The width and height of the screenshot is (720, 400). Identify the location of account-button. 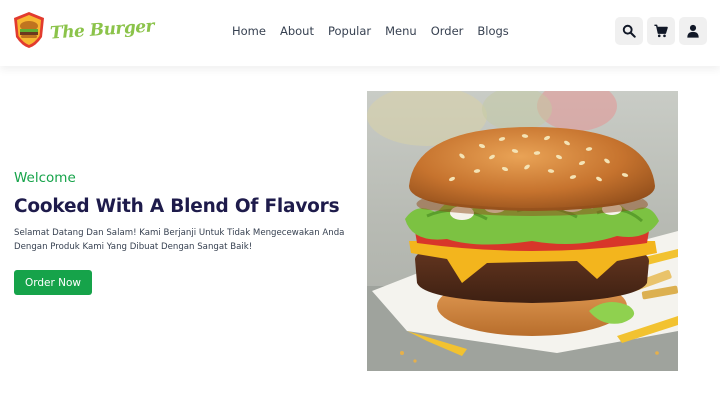
(693, 31).